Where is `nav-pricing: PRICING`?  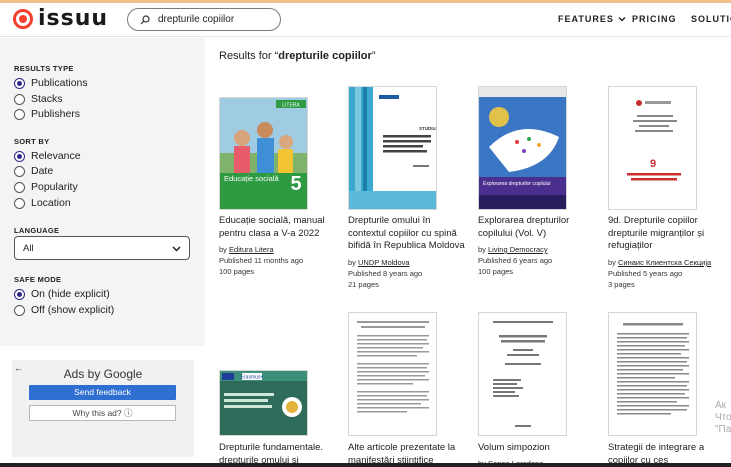
nav-pricing: PRICING is located at coordinates (654, 19).